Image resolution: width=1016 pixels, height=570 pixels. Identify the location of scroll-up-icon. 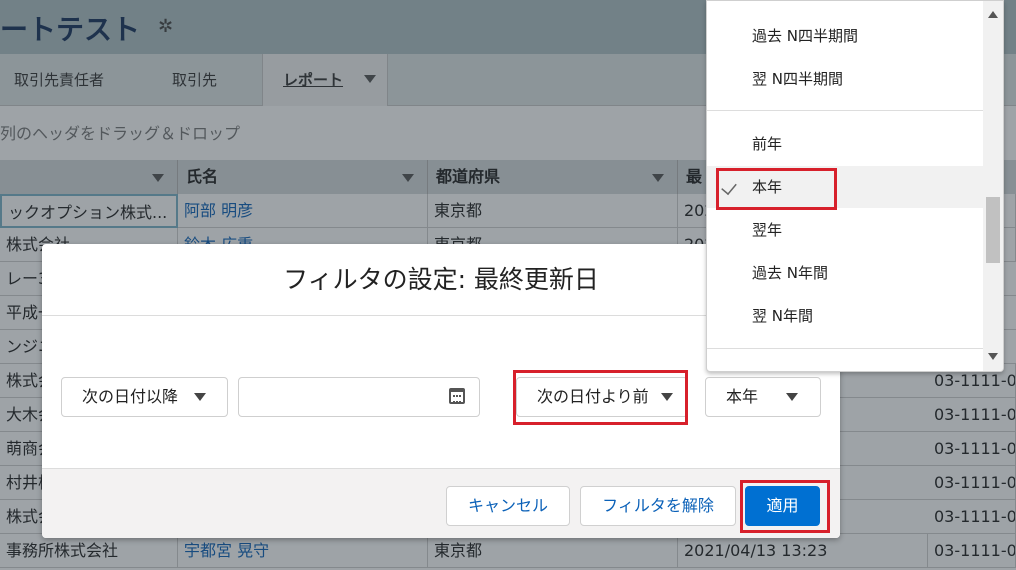
(993, 14).